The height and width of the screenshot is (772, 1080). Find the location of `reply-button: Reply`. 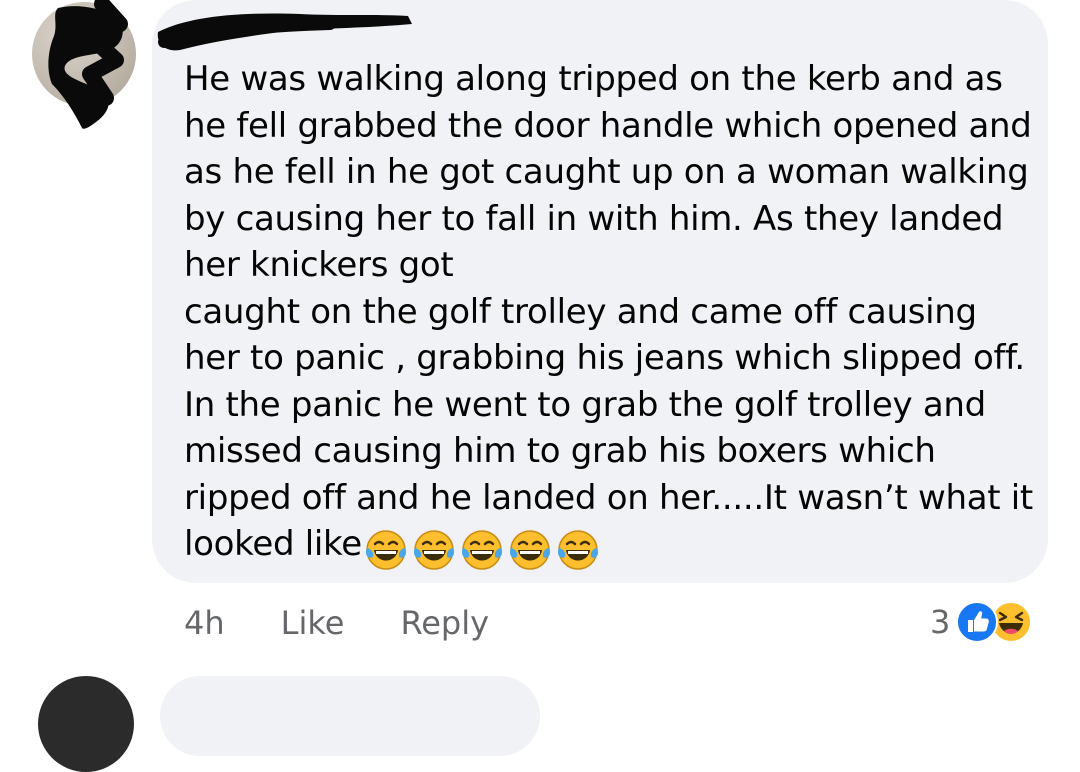

reply-button: Reply is located at coordinates (444, 623).